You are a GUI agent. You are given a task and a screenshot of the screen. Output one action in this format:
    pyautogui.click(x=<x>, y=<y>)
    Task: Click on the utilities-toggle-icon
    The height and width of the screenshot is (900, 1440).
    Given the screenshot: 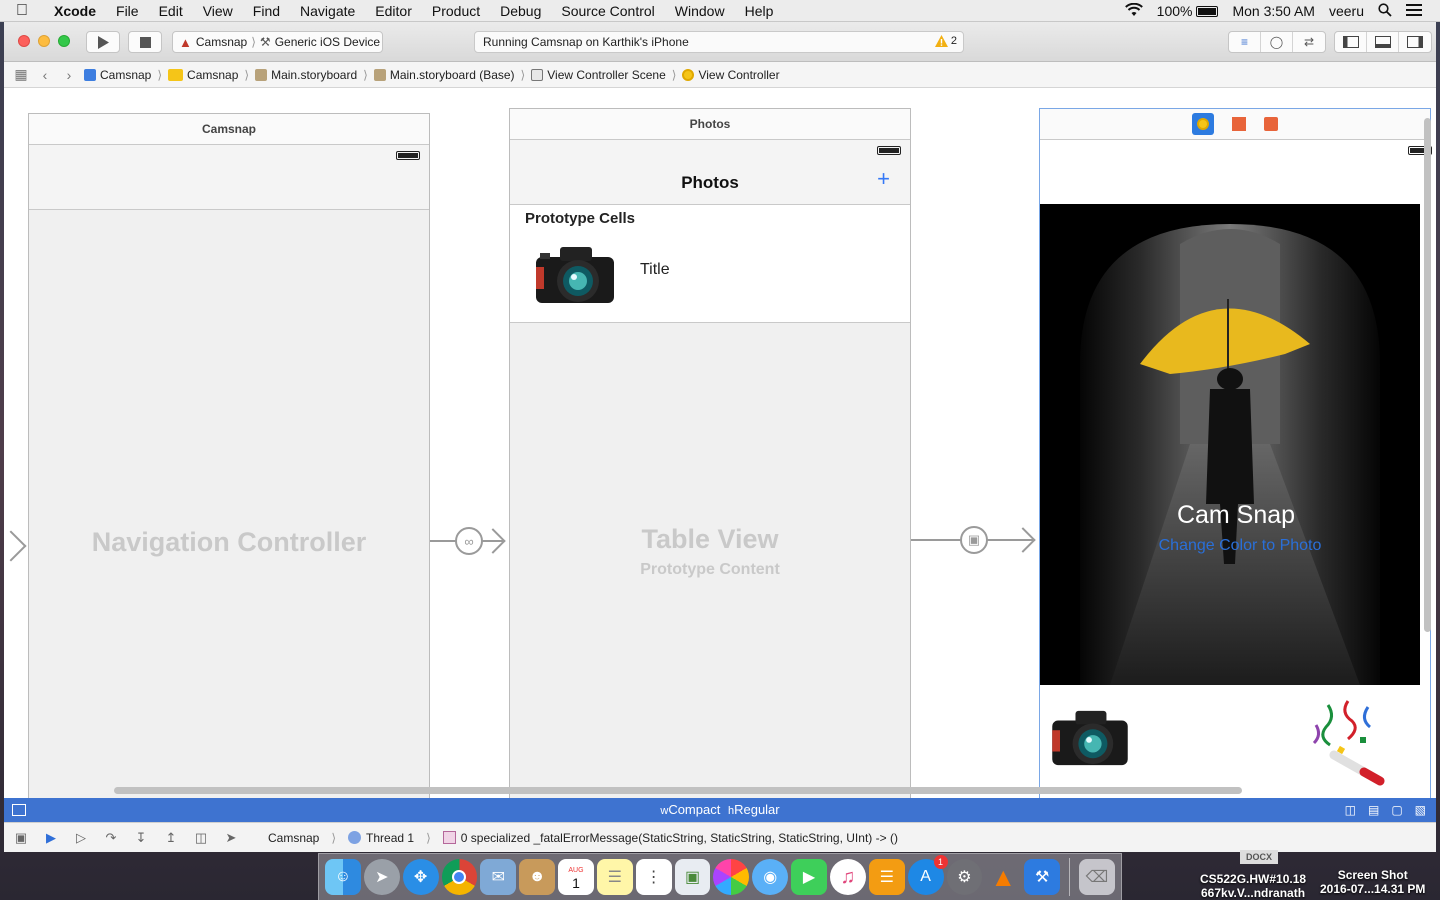 What is the action you would take?
    pyautogui.click(x=1415, y=42)
    